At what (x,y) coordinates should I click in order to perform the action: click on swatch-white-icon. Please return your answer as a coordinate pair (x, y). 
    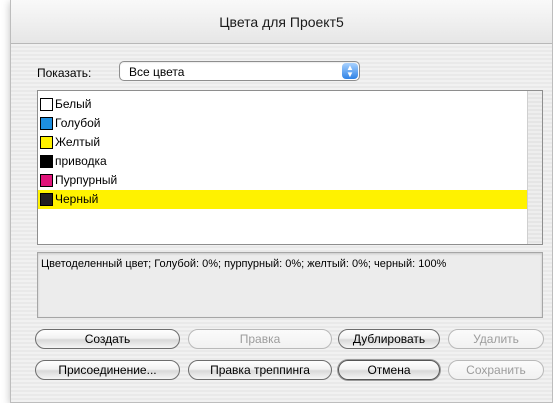
    Looking at the image, I should click on (46, 104).